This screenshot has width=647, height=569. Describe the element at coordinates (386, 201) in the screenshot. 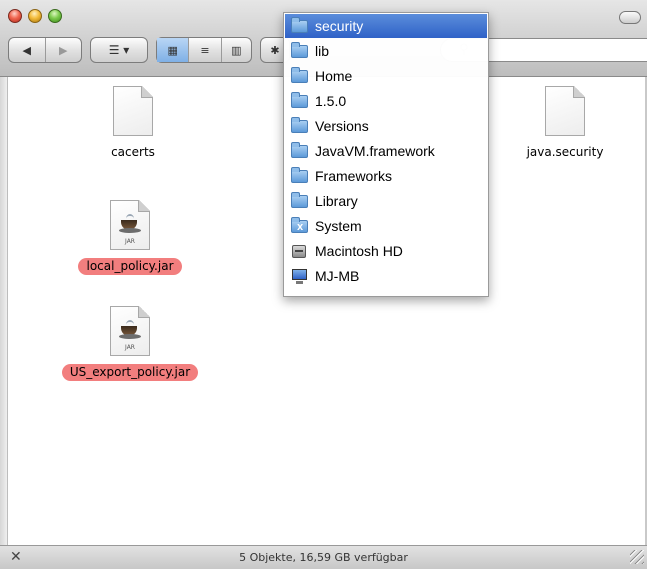

I see `path-menu-item-library: Library` at that location.